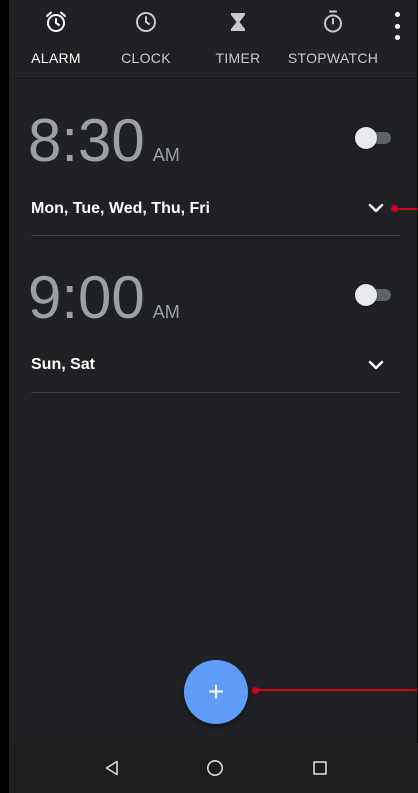  I want to click on tab-alarm-label: ALARM, so click(56, 58).